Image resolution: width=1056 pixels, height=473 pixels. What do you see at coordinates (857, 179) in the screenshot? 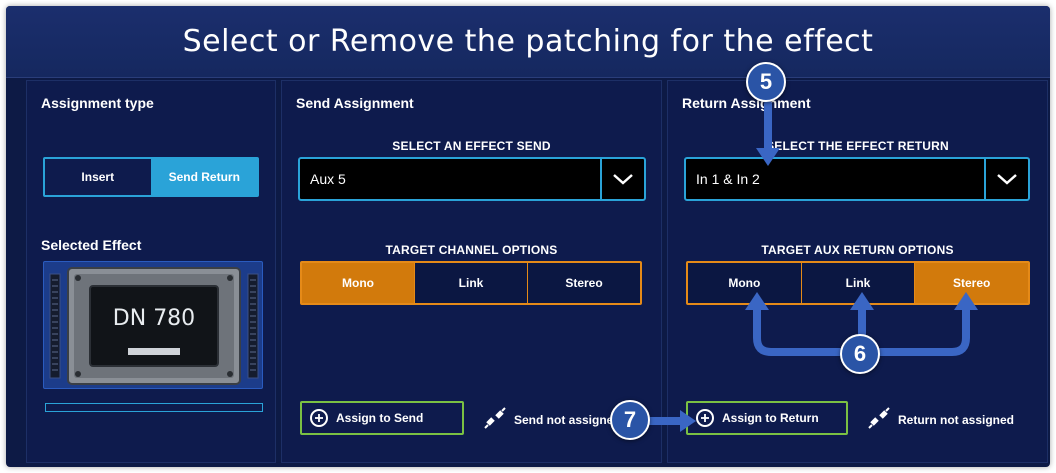
I see `effect-return-dropdown: In 1 & In 2` at bounding box center [857, 179].